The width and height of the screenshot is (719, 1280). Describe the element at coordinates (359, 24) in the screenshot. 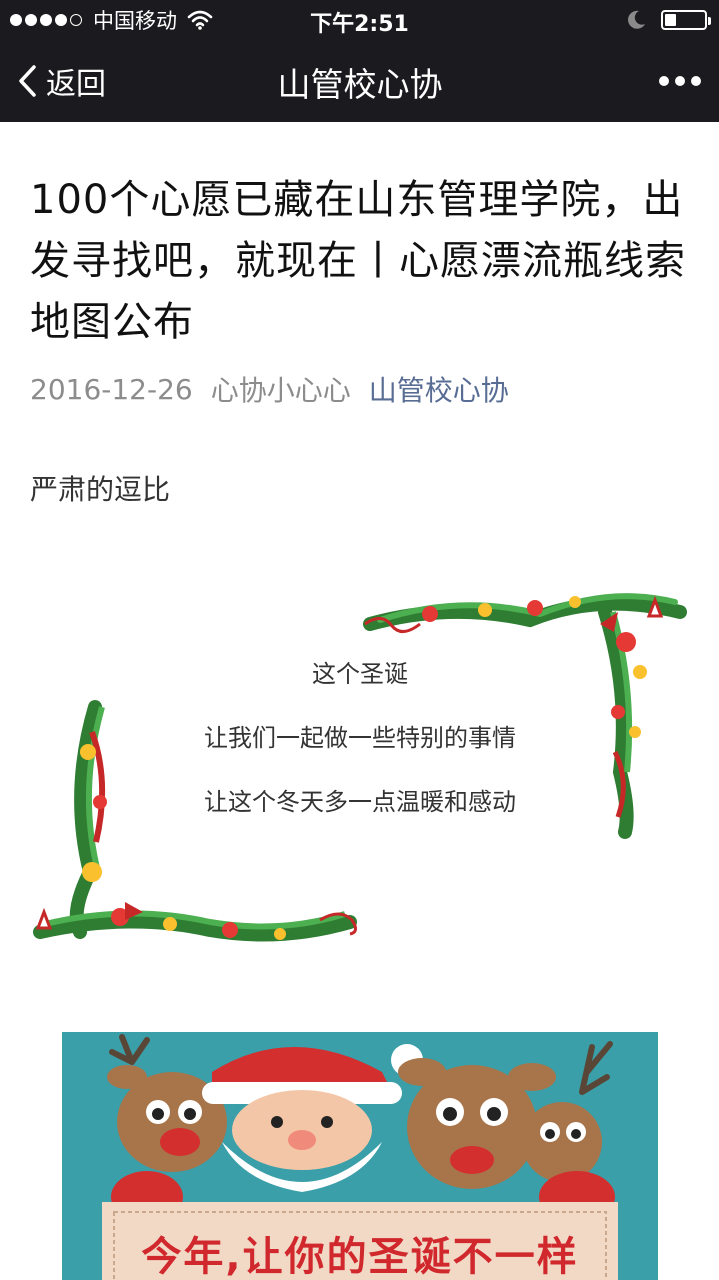

I see `status-time: 下午2:51` at that location.